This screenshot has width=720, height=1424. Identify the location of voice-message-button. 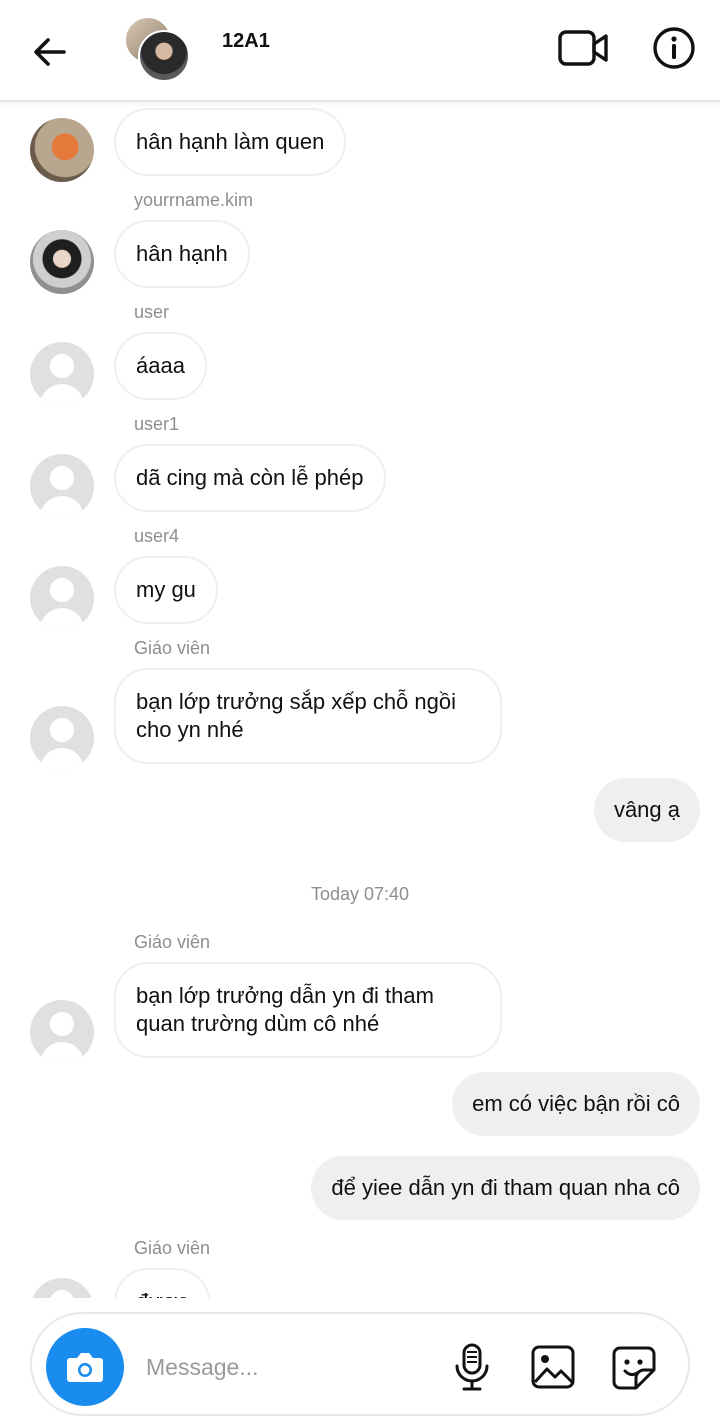
(472, 1367).